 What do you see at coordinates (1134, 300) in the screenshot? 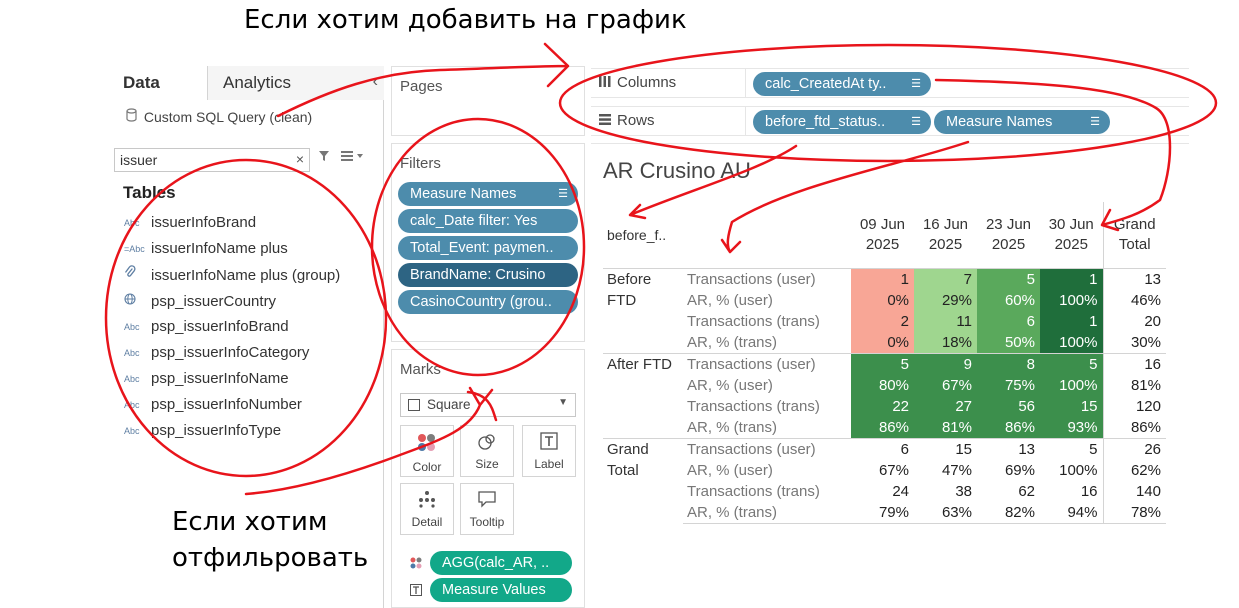
I see `grand-total-cell: 46%` at bounding box center [1134, 300].